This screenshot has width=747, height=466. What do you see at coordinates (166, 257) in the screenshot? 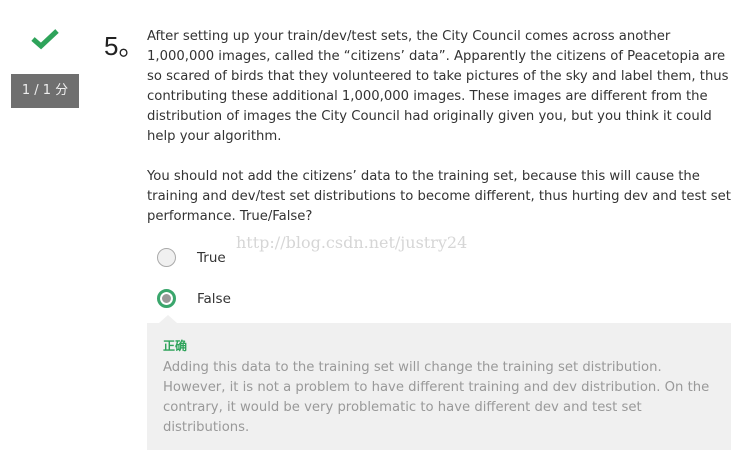
I see `radio-button` at bounding box center [166, 257].